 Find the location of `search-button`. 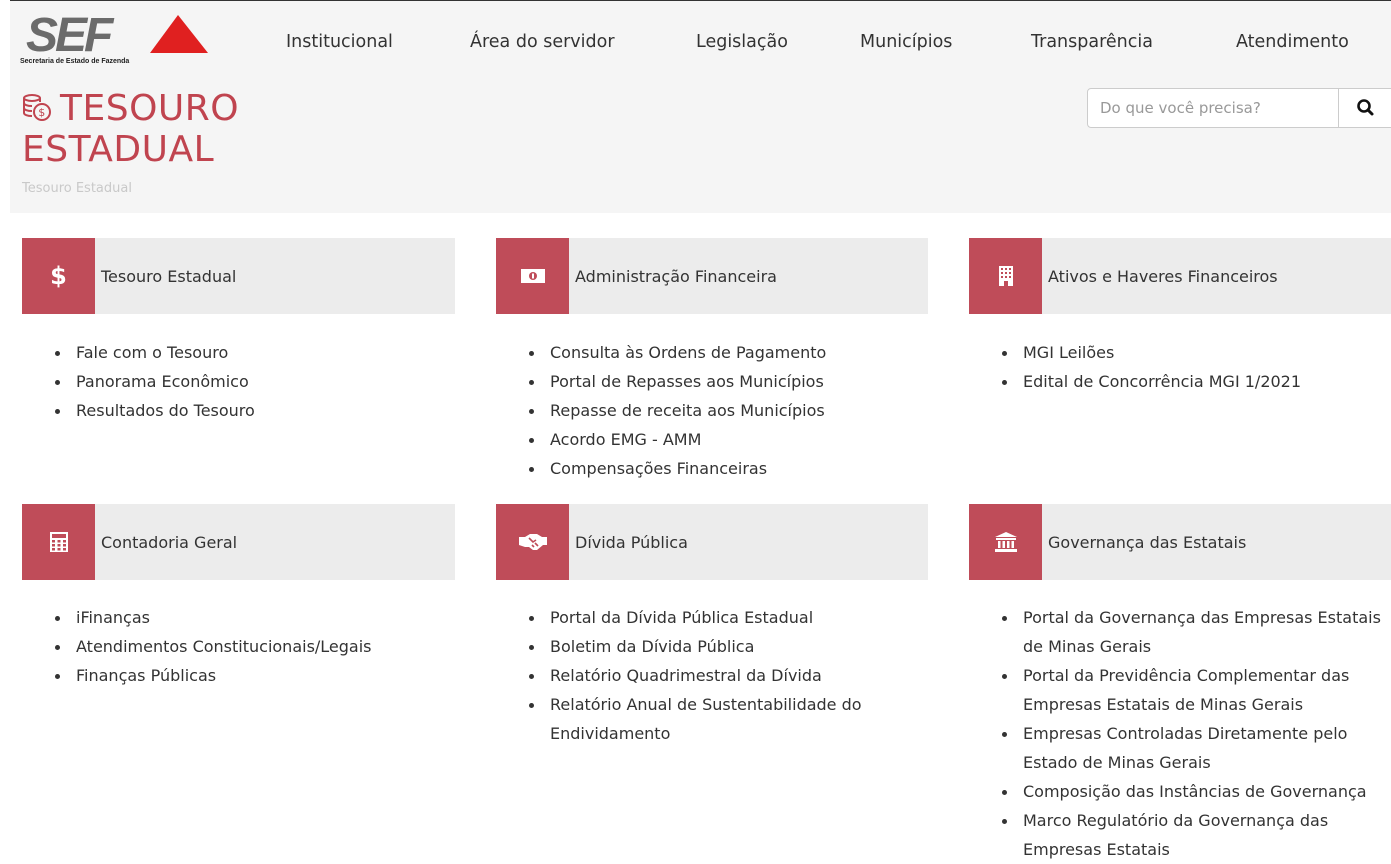

search-button is located at coordinates (1364, 108).